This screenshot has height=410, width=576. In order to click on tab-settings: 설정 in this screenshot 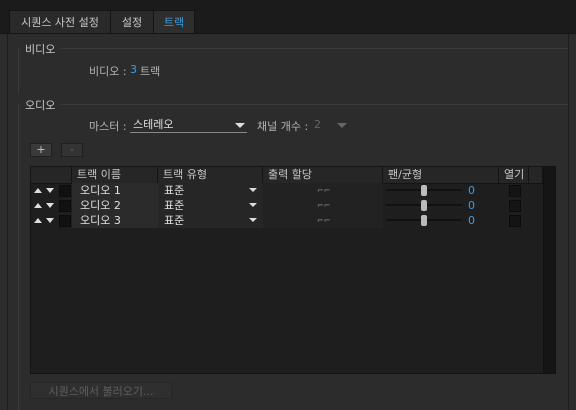, I will do `click(132, 21)`.